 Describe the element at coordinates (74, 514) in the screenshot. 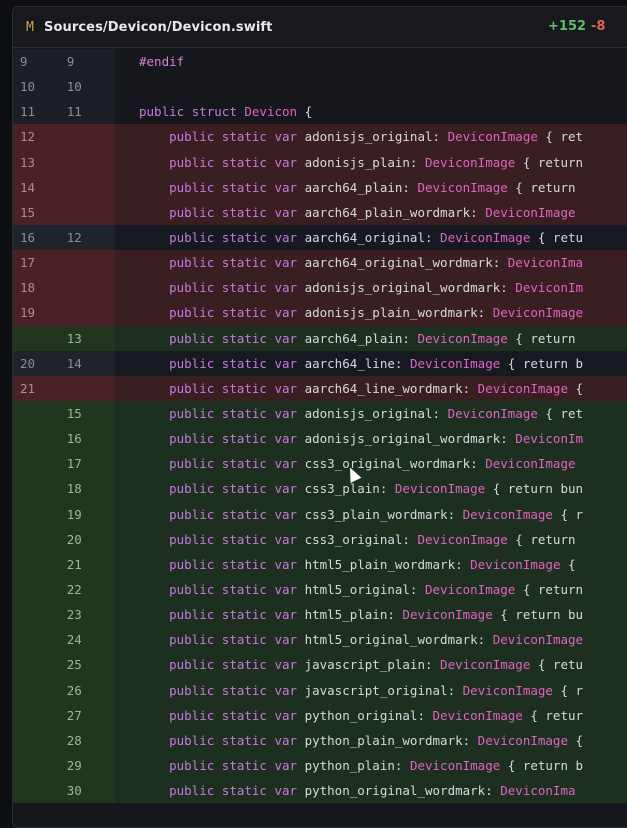

I see `new-line-number: 19` at that location.